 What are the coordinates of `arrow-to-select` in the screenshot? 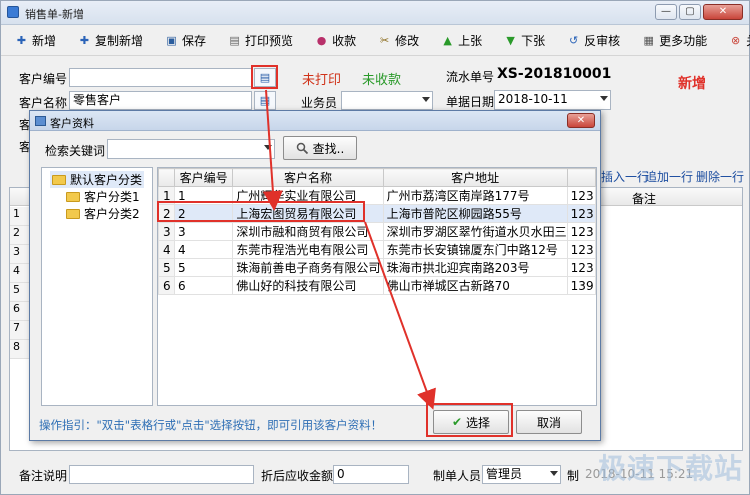 It's located at (400, 315).